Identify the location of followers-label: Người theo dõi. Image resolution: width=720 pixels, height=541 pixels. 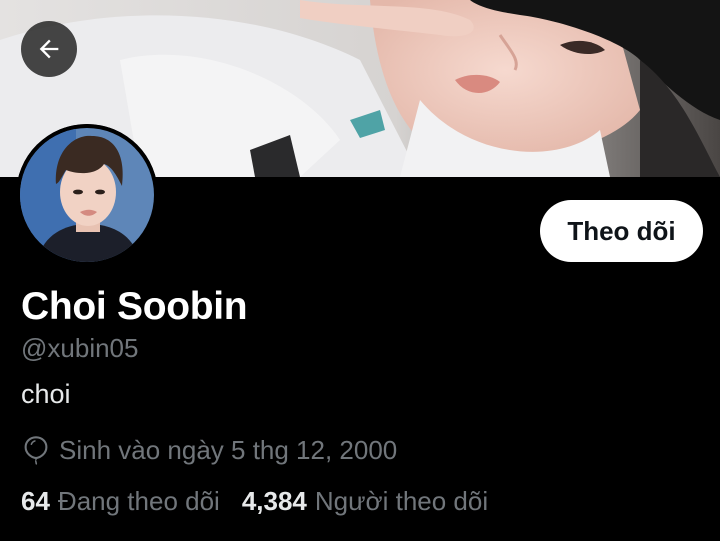
(401, 500).